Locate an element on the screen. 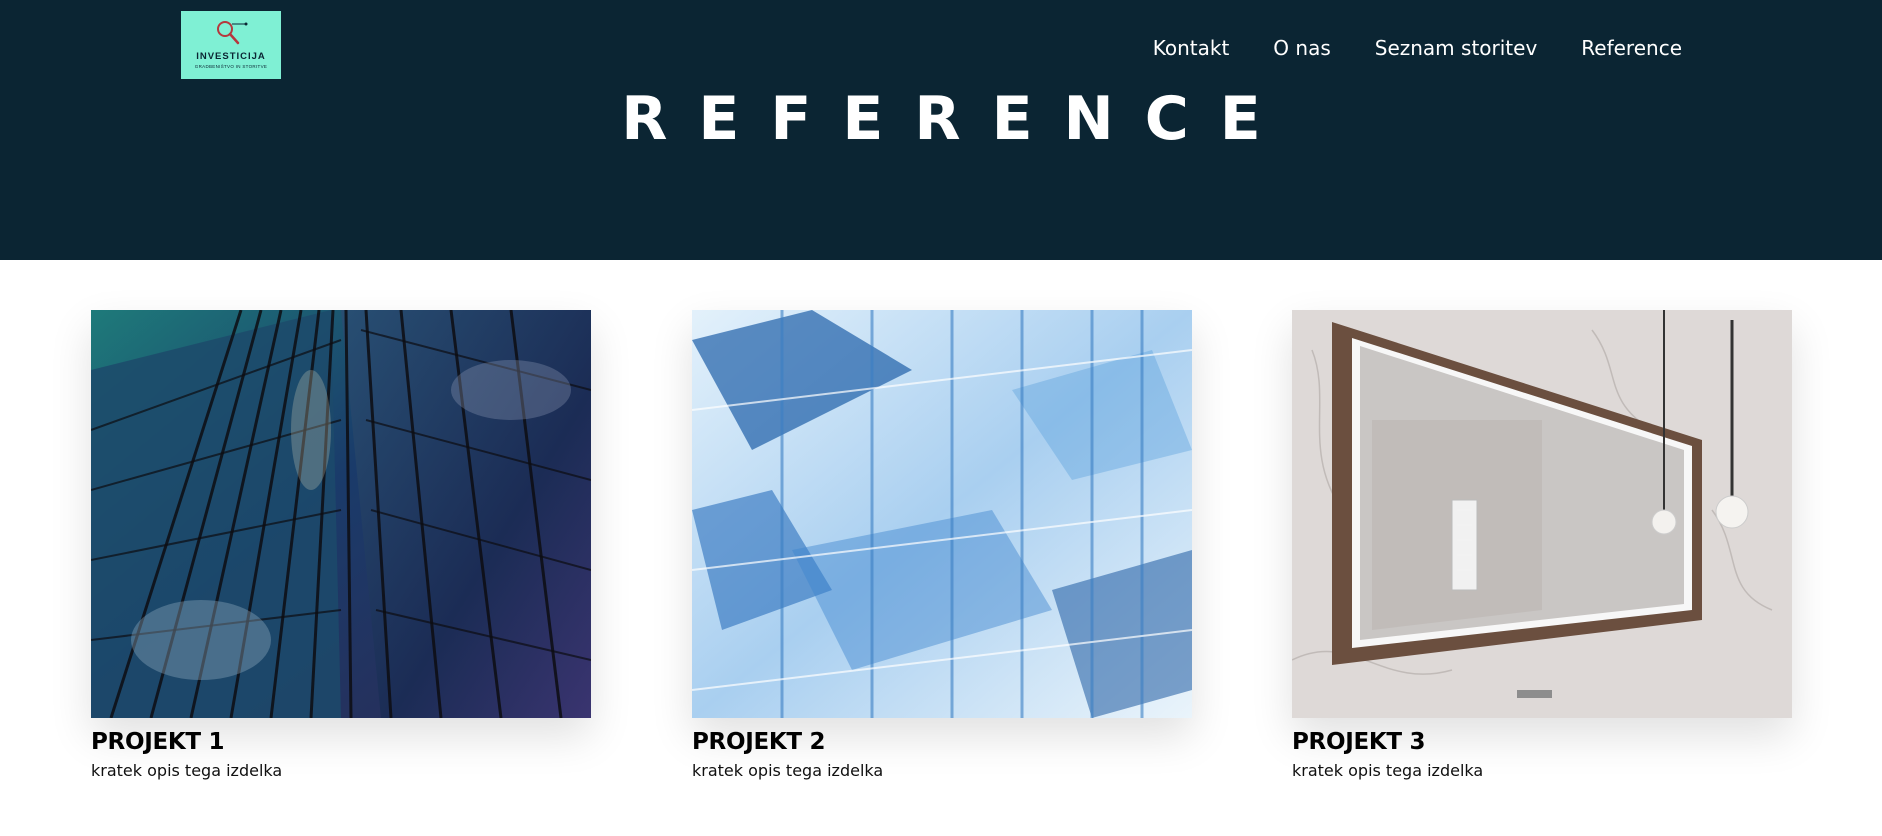 Image resolution: width=1882 pixels, height=836 pixels. project-card-1: PROJEKT 1 kratek opis tega izdelka is located at coordinates (341, 545).